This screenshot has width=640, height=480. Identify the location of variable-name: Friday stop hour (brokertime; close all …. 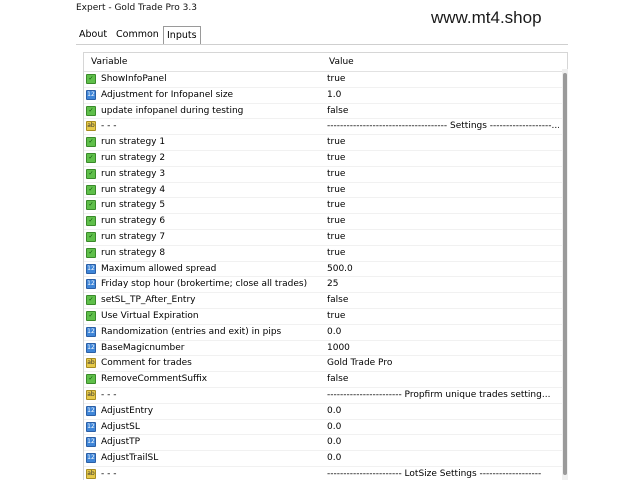
(204, 284).